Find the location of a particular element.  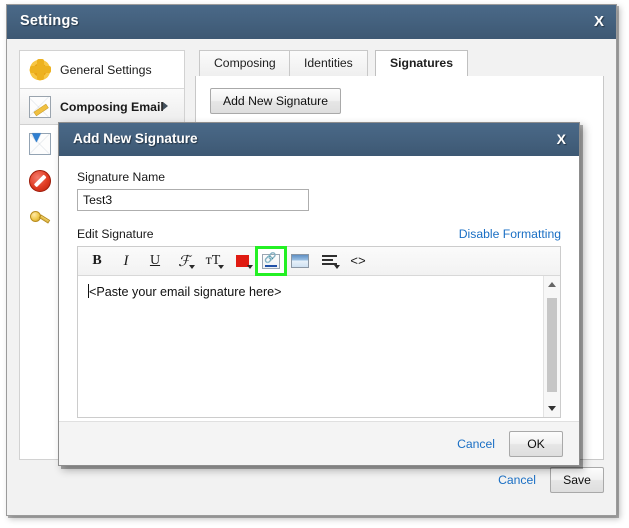

editor-vertical-scrollbar is located at coordinates (551, 346).